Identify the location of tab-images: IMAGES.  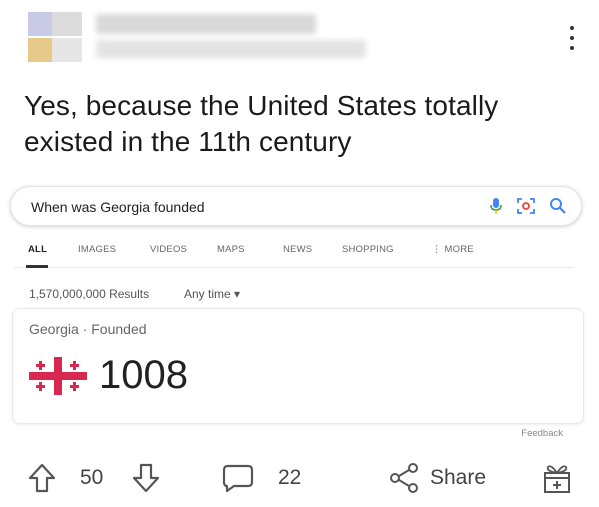
(97, 249).